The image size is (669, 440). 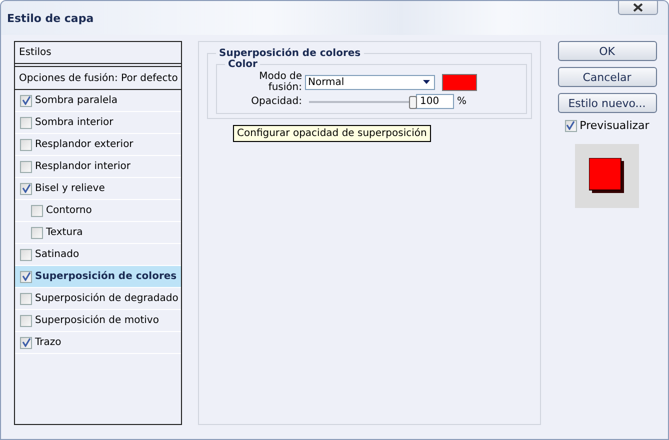 I want to click on style-item: Trazo, so click(x=98, y=343).